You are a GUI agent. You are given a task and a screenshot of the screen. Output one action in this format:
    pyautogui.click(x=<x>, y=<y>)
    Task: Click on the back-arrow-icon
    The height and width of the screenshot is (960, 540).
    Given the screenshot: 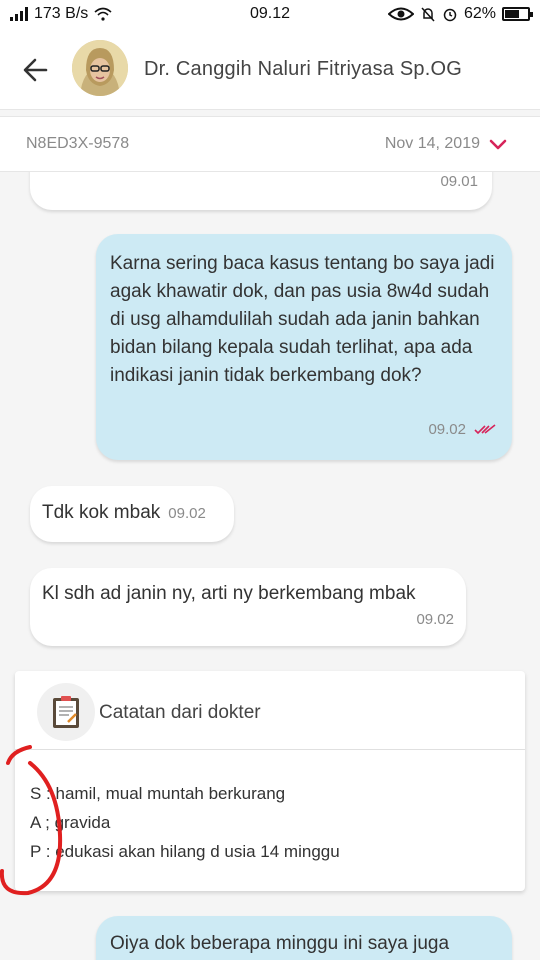 What is the action you would take?
    pyautogui.click(x=36, y=70)
    